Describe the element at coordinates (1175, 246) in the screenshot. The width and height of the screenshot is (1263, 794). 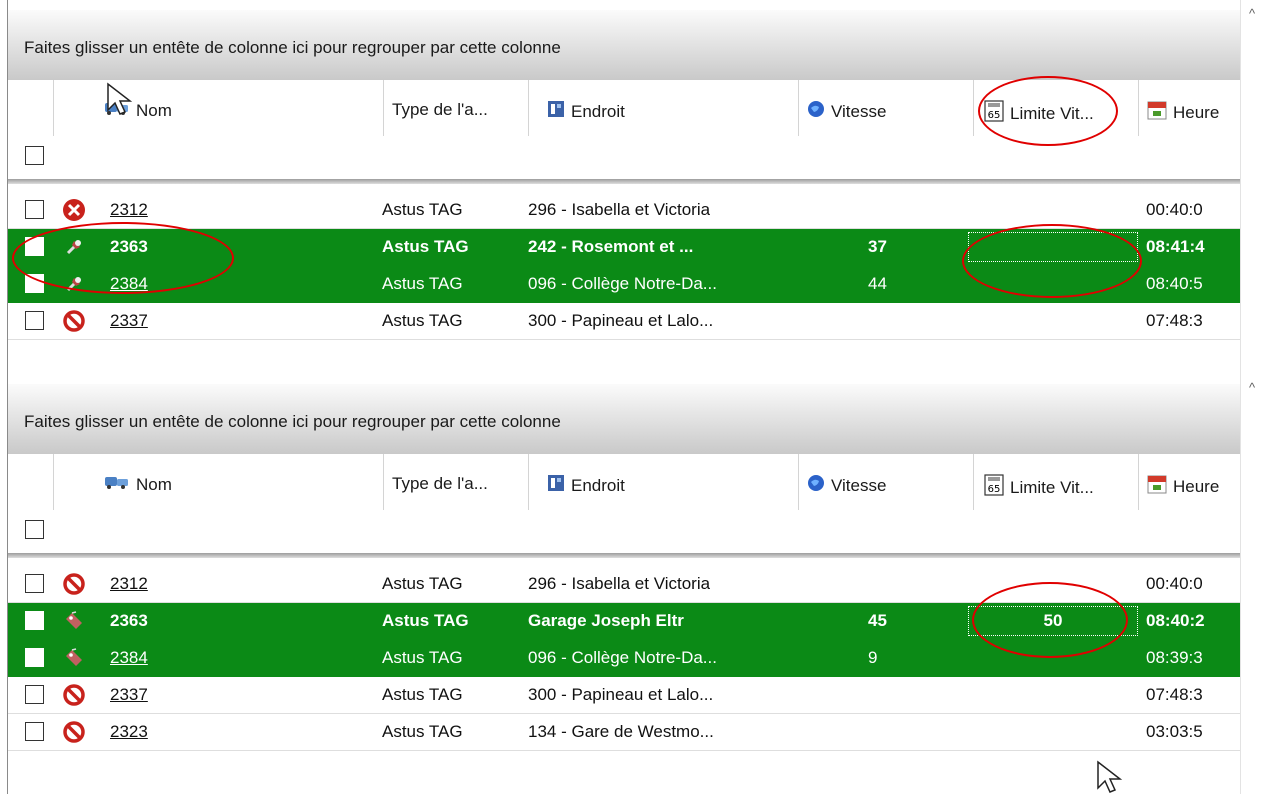
I see `vehicle-time: 08:41:4` at that location.